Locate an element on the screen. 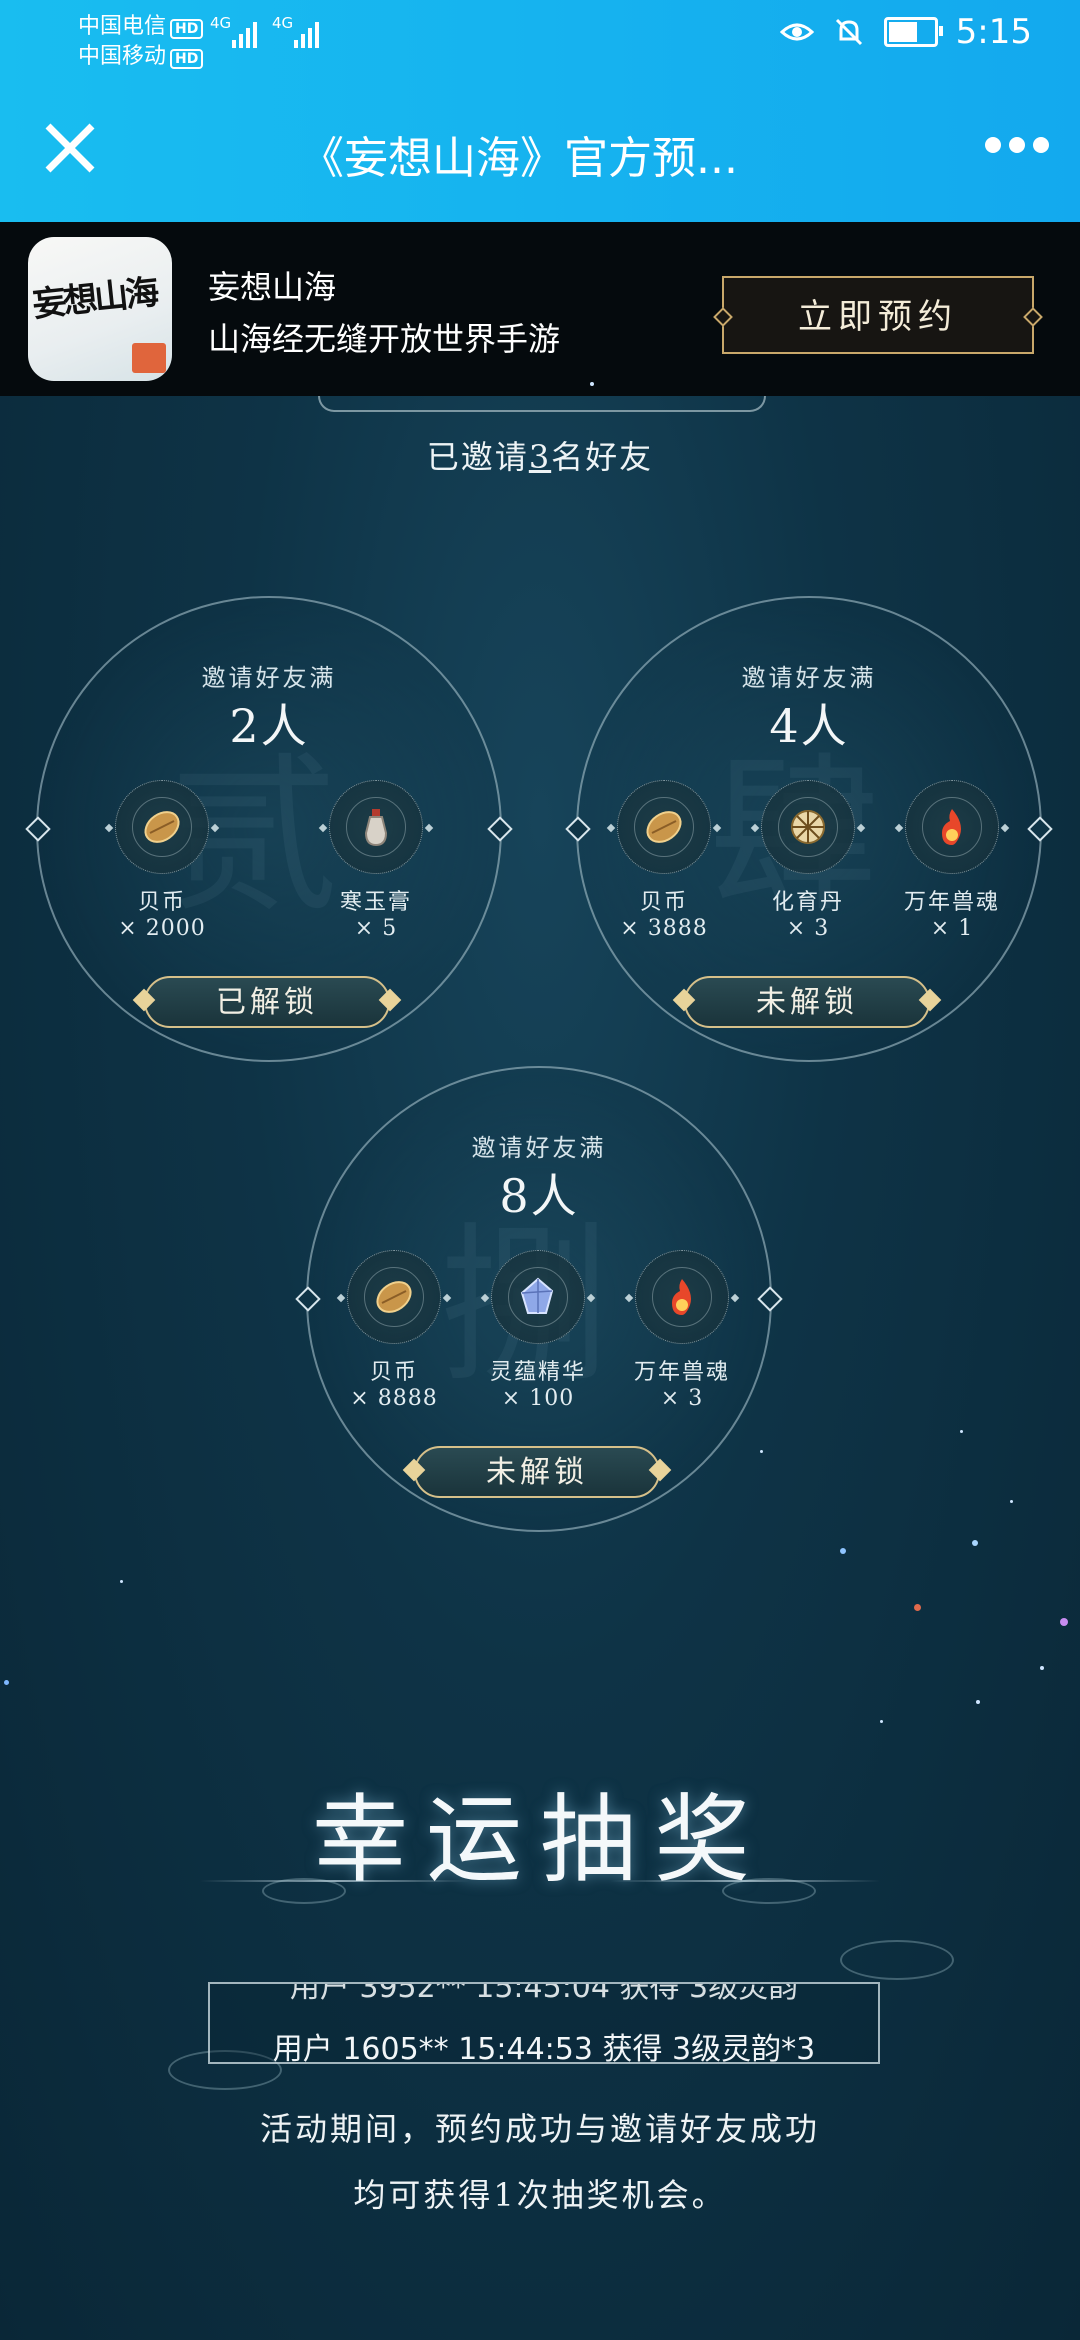  unlocked-button: 已解锁 is located at coordinates (267, 1002).